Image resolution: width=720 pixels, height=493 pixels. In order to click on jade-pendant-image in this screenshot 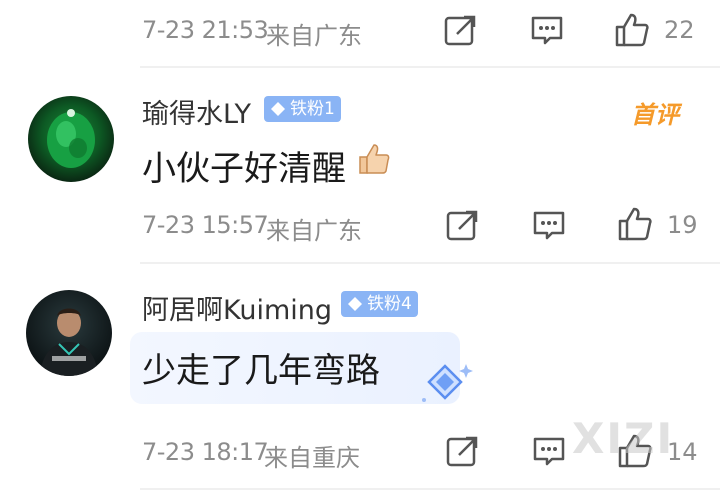, I will do `click(71, 138)`.